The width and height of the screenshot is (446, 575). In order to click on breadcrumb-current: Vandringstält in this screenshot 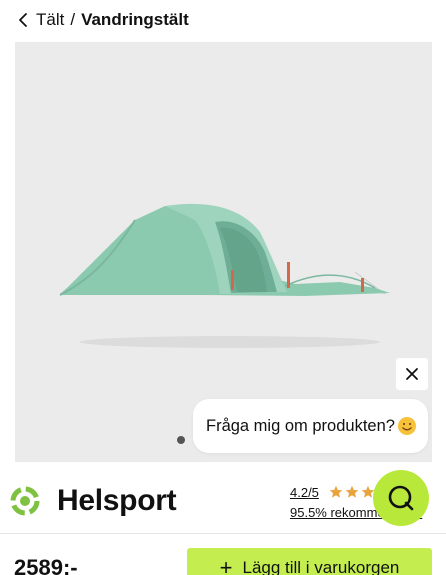, I will do `click(135, 20)`.